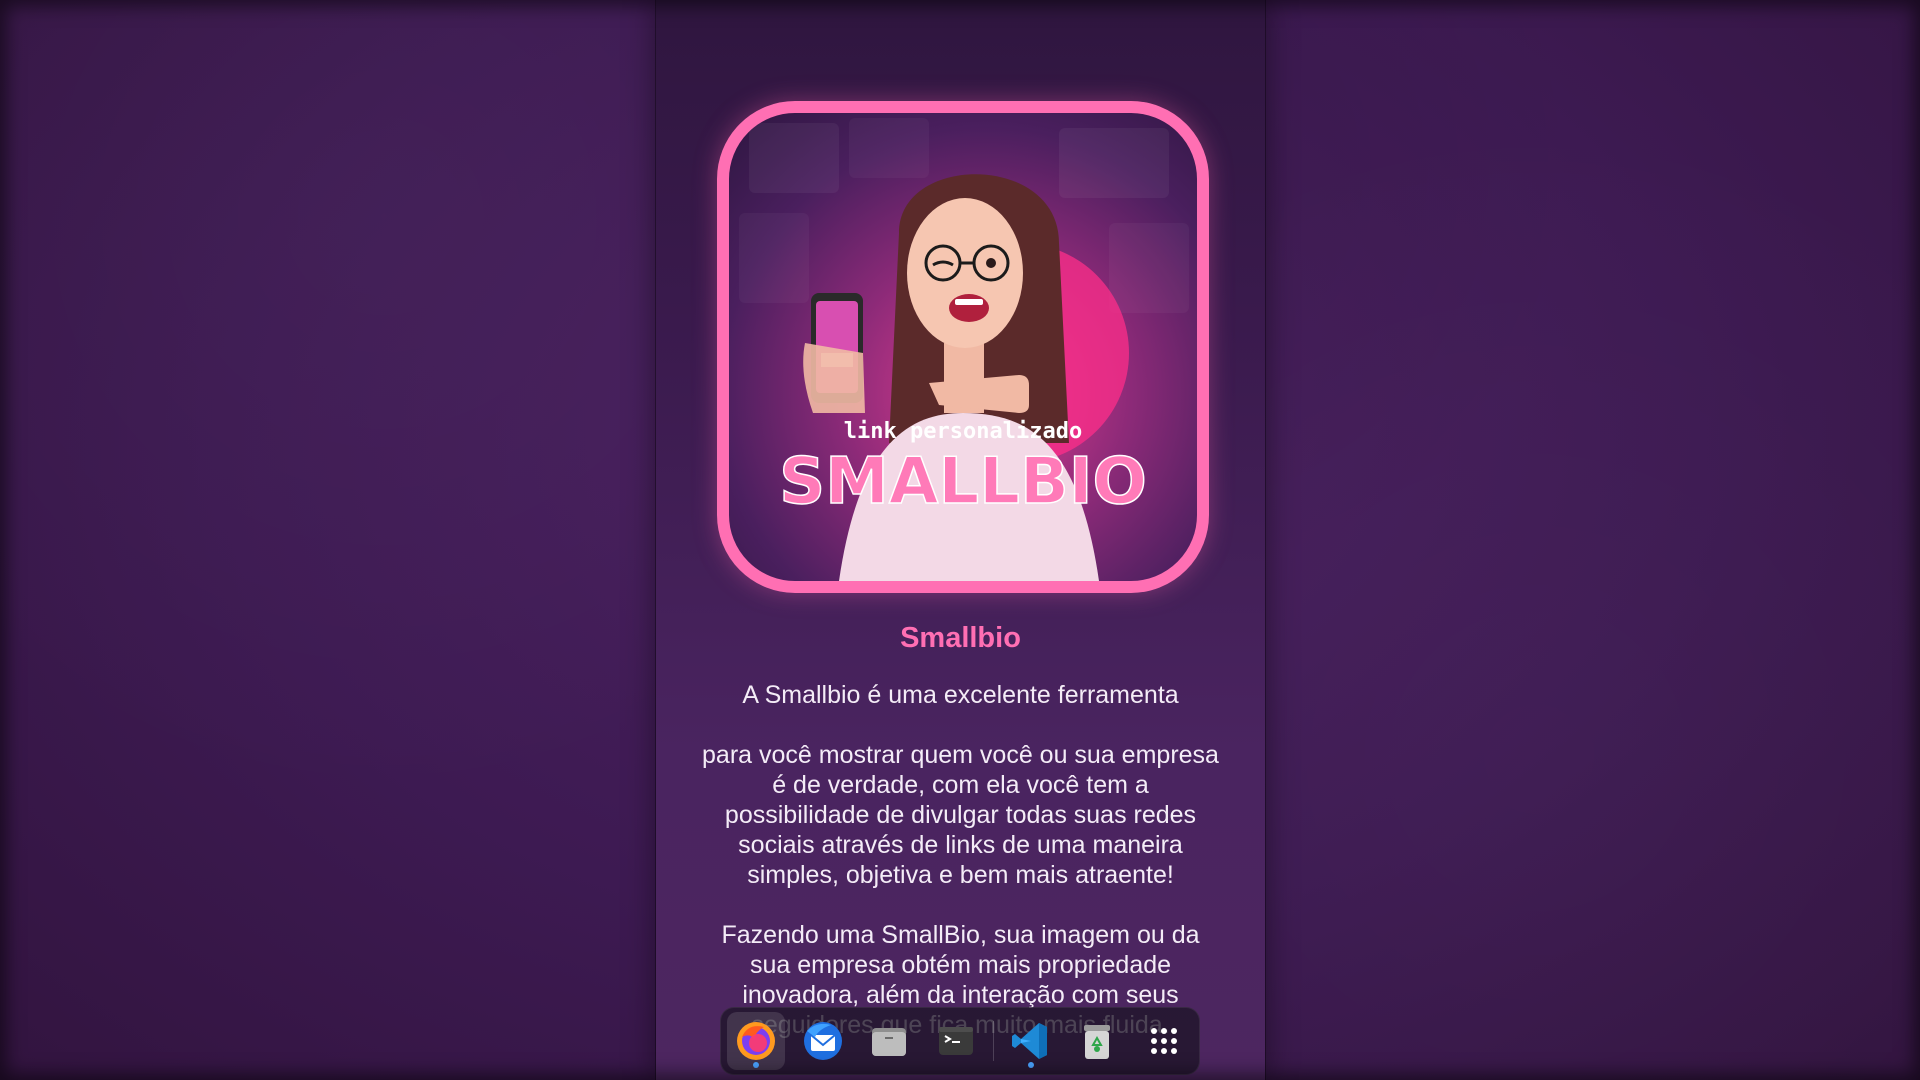 This screenshot has width=1920, height=1080. I want to click on dock-thunderbird, so click(822, 1041).